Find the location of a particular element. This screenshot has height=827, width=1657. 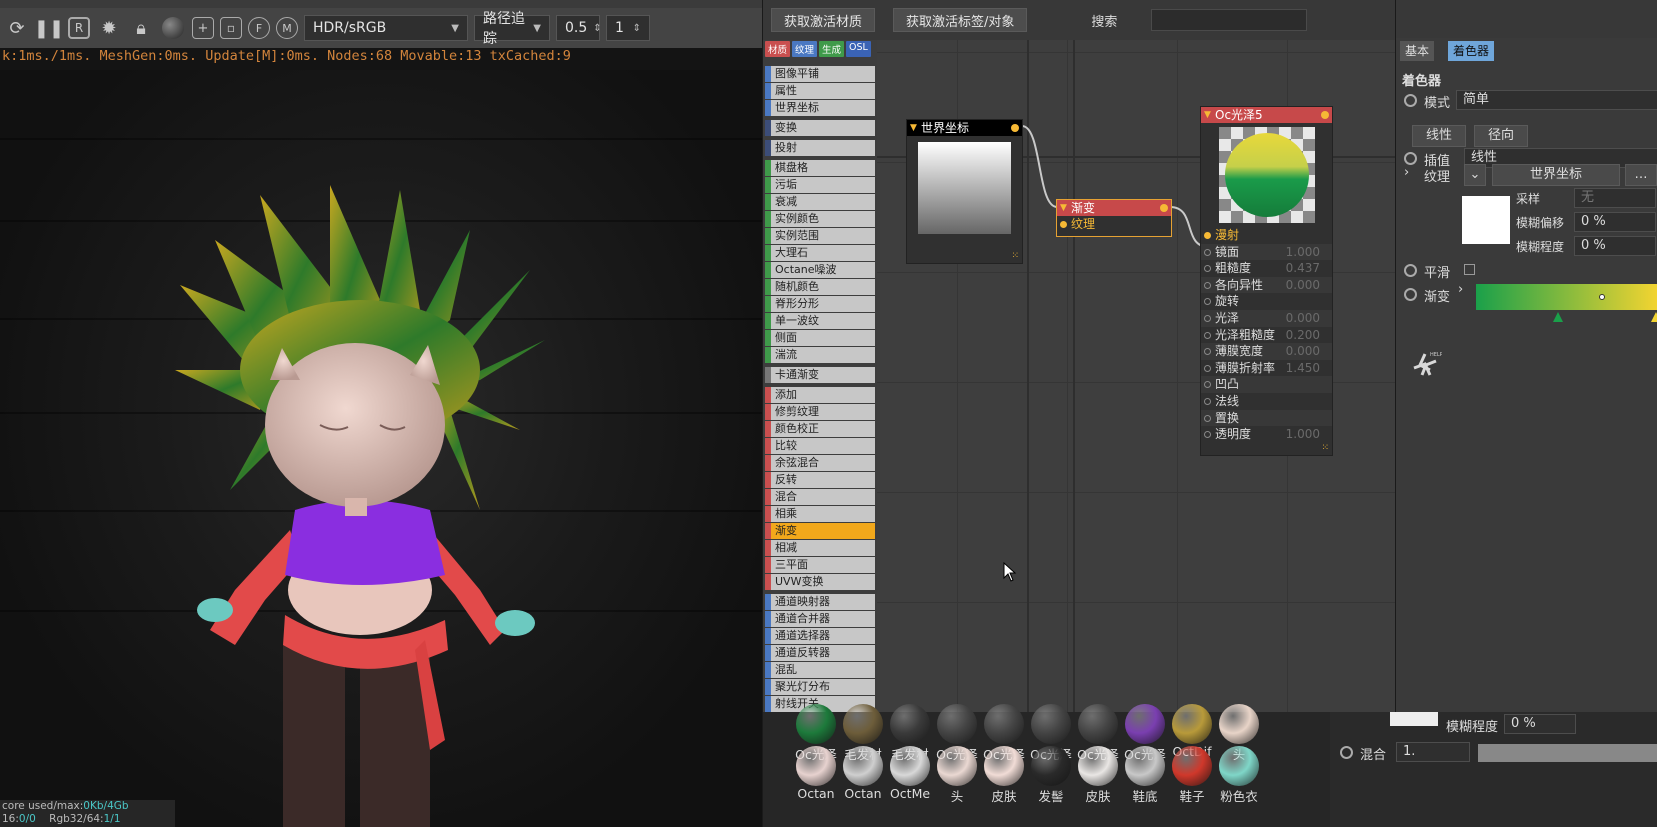

node-list-item: 颜色校正 is located at coordinates (820, 429).